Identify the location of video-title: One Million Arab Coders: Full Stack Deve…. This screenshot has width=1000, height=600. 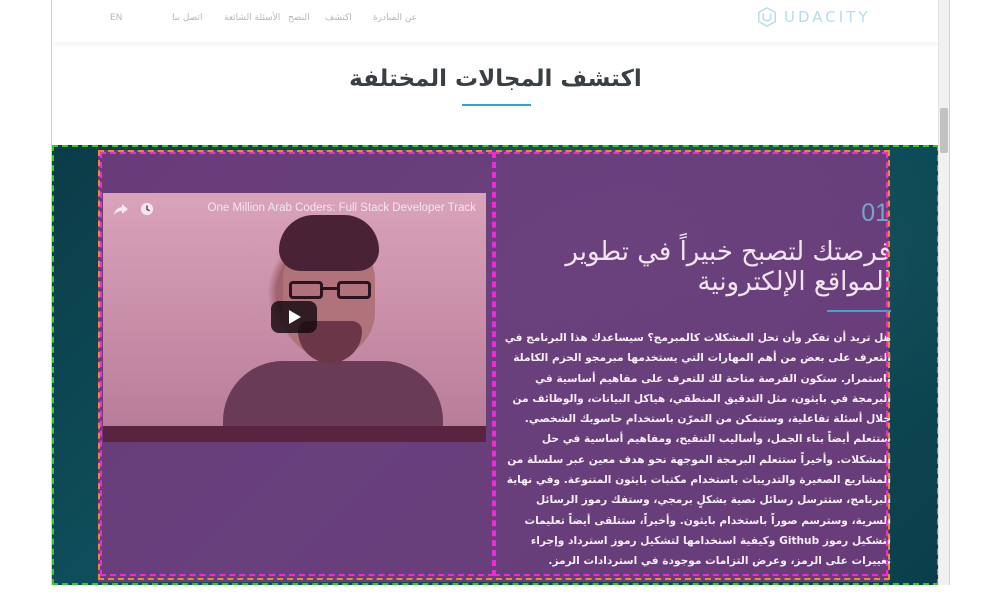
(342, 208).